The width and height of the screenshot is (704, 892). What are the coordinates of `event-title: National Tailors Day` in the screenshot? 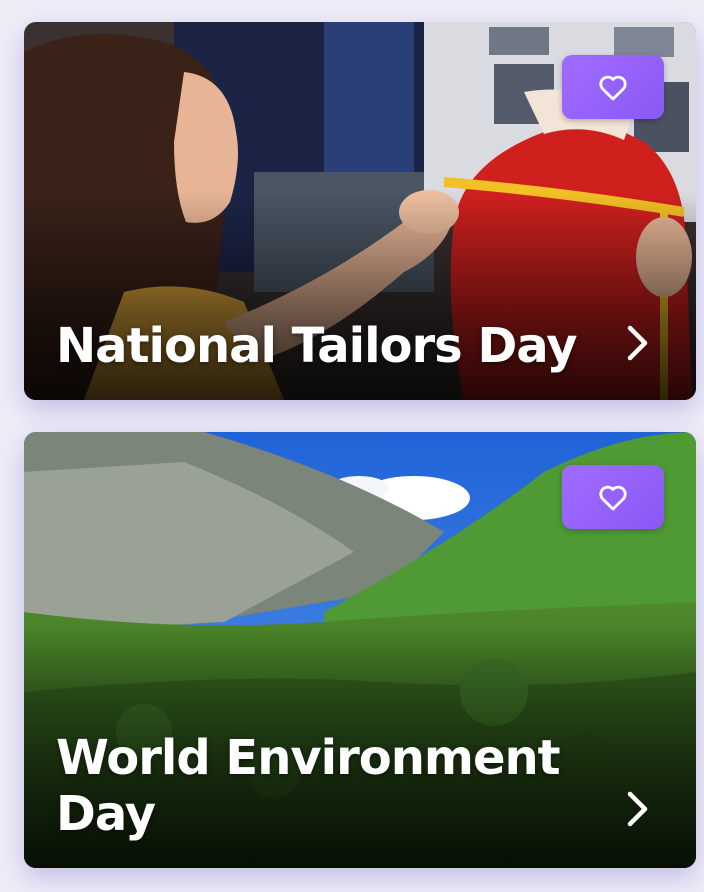 It's located at (317, 346).